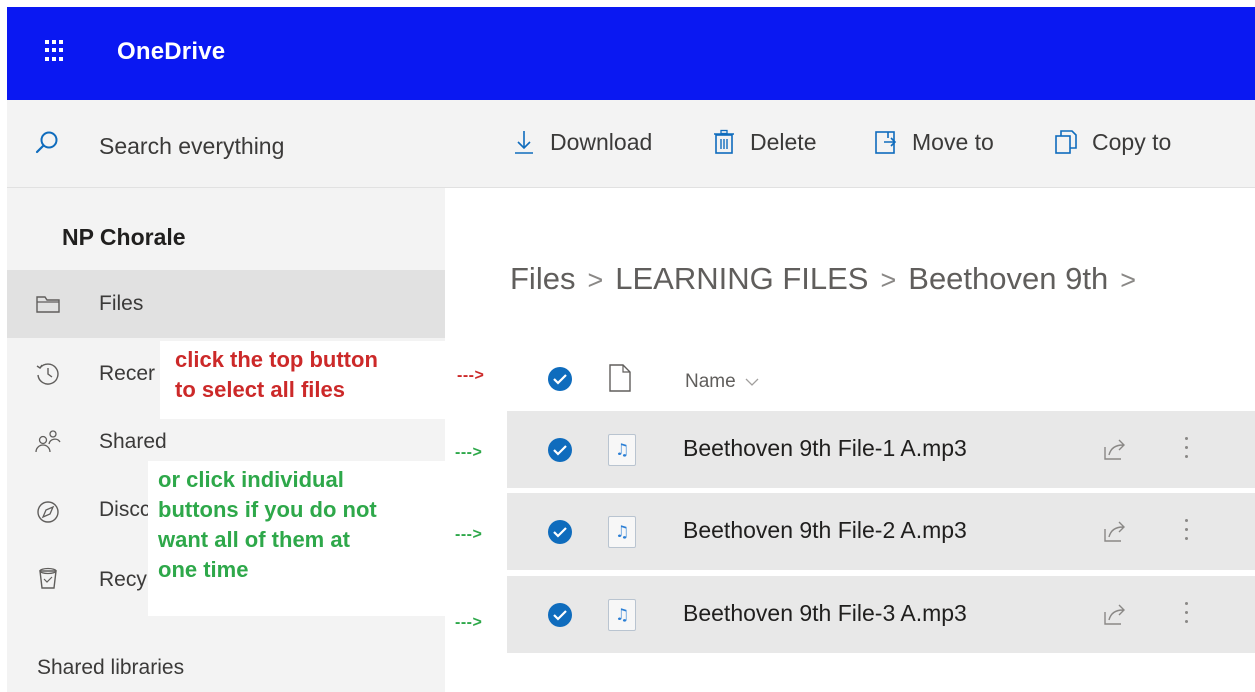 The image size is (1255, 692). Describe the element at coordinates (1132, 141) in the screenshot. I see `copy-to-label: Copy to` at that location.